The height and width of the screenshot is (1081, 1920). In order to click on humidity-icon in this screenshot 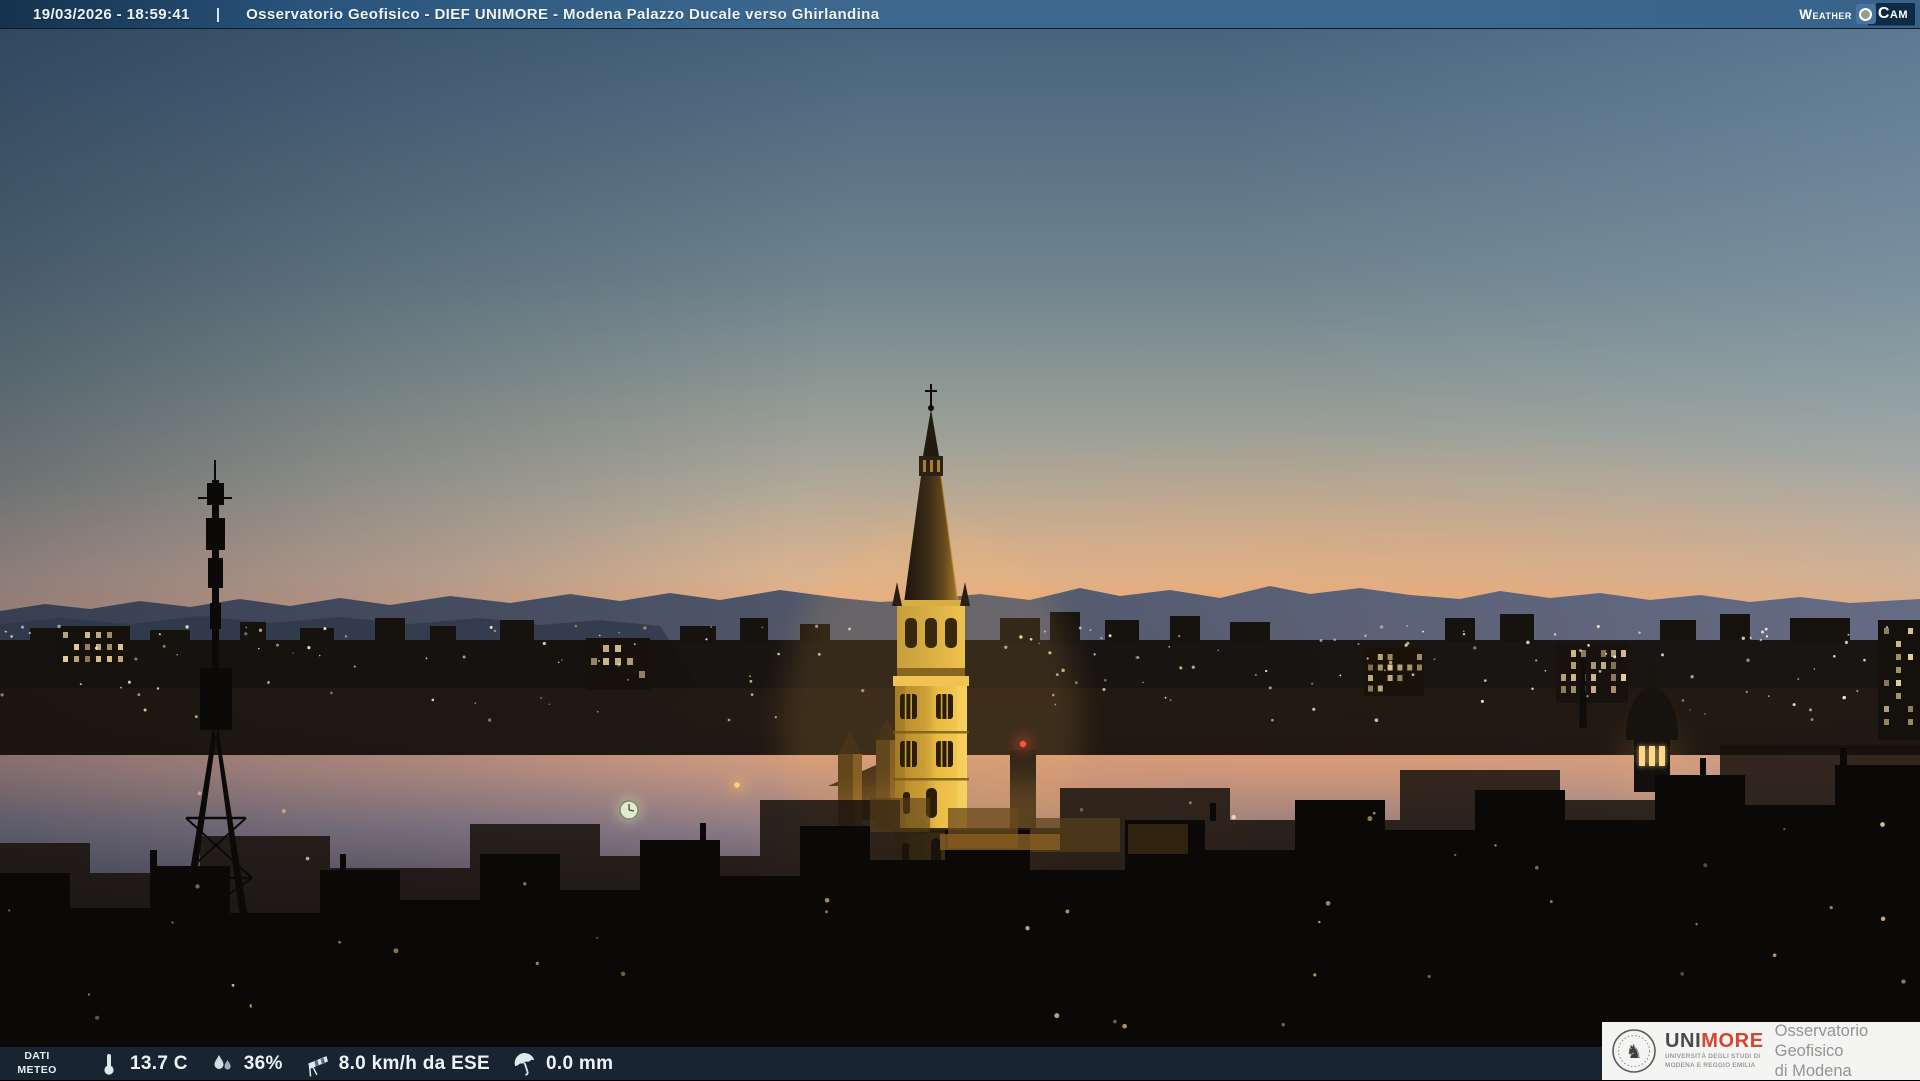, I will do `click(223, 1064)`.